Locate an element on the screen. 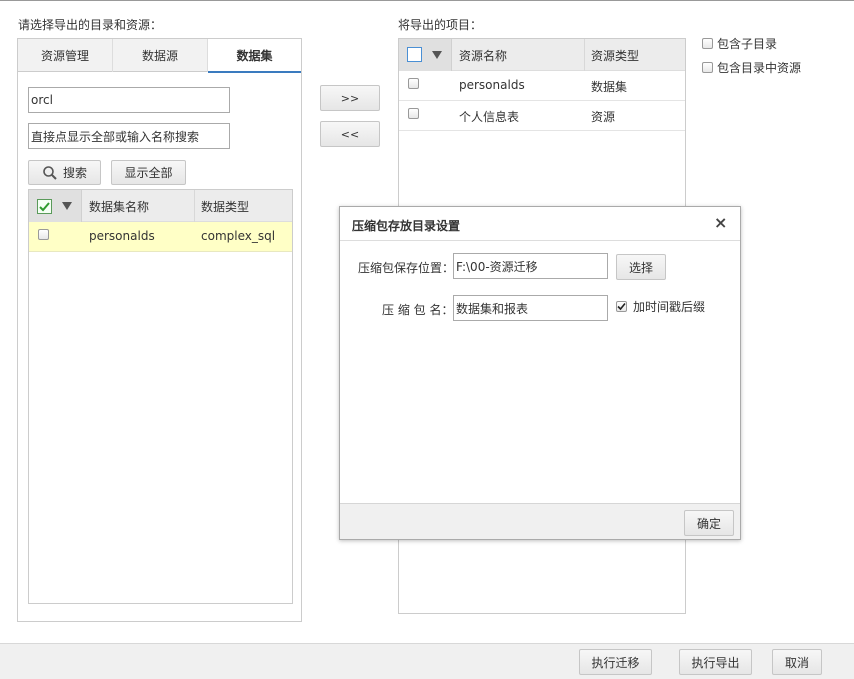 This screenshot has height=679, width=854. search-button: 搜索 is located at coordinates (64, 172).